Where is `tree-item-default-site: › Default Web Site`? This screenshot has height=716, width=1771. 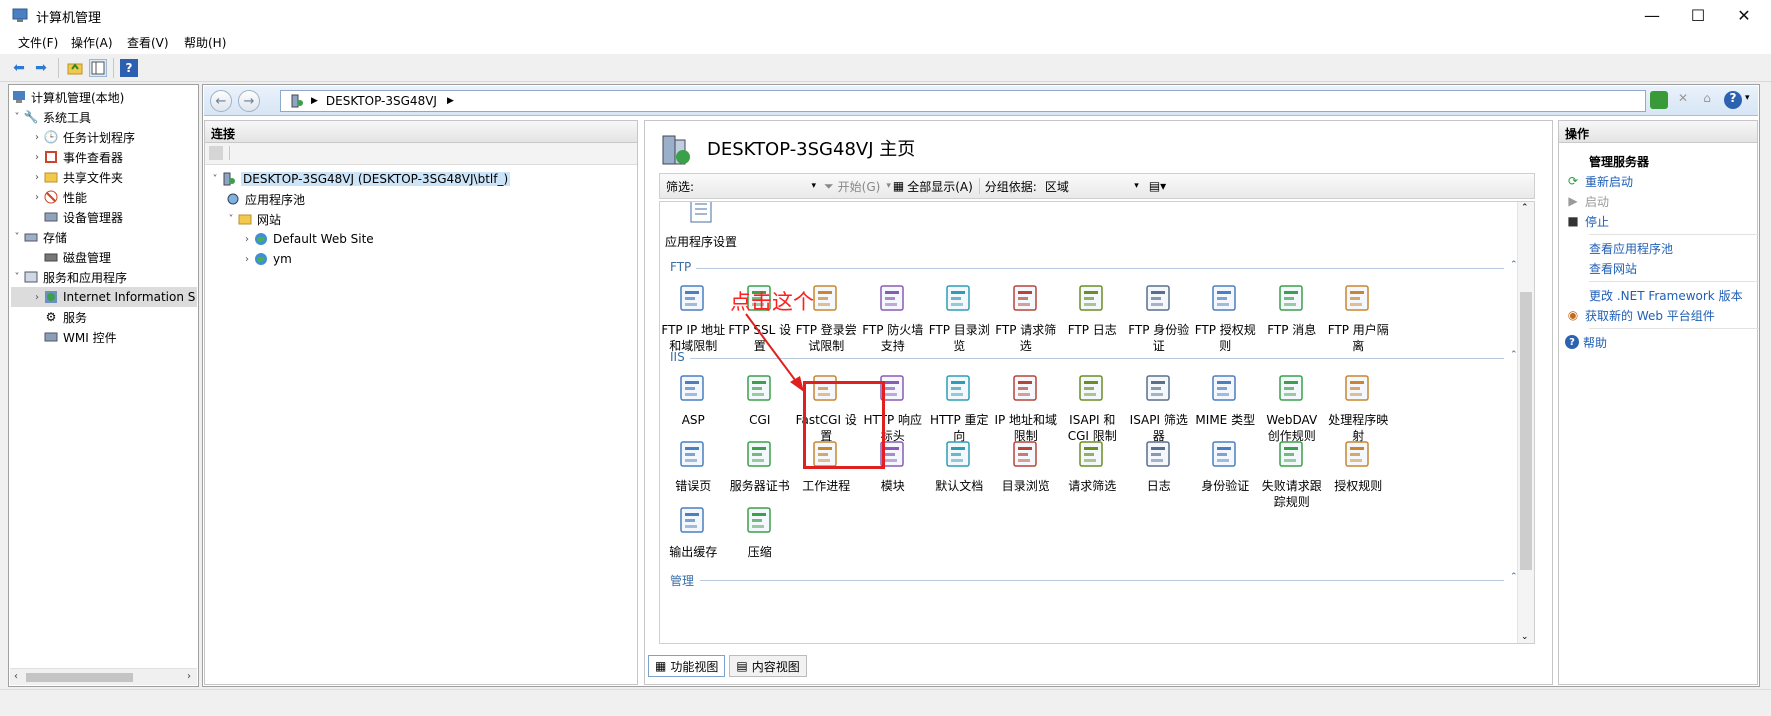
tree-item-default-site: › Default Web Site is located at coordinates (419, 239).